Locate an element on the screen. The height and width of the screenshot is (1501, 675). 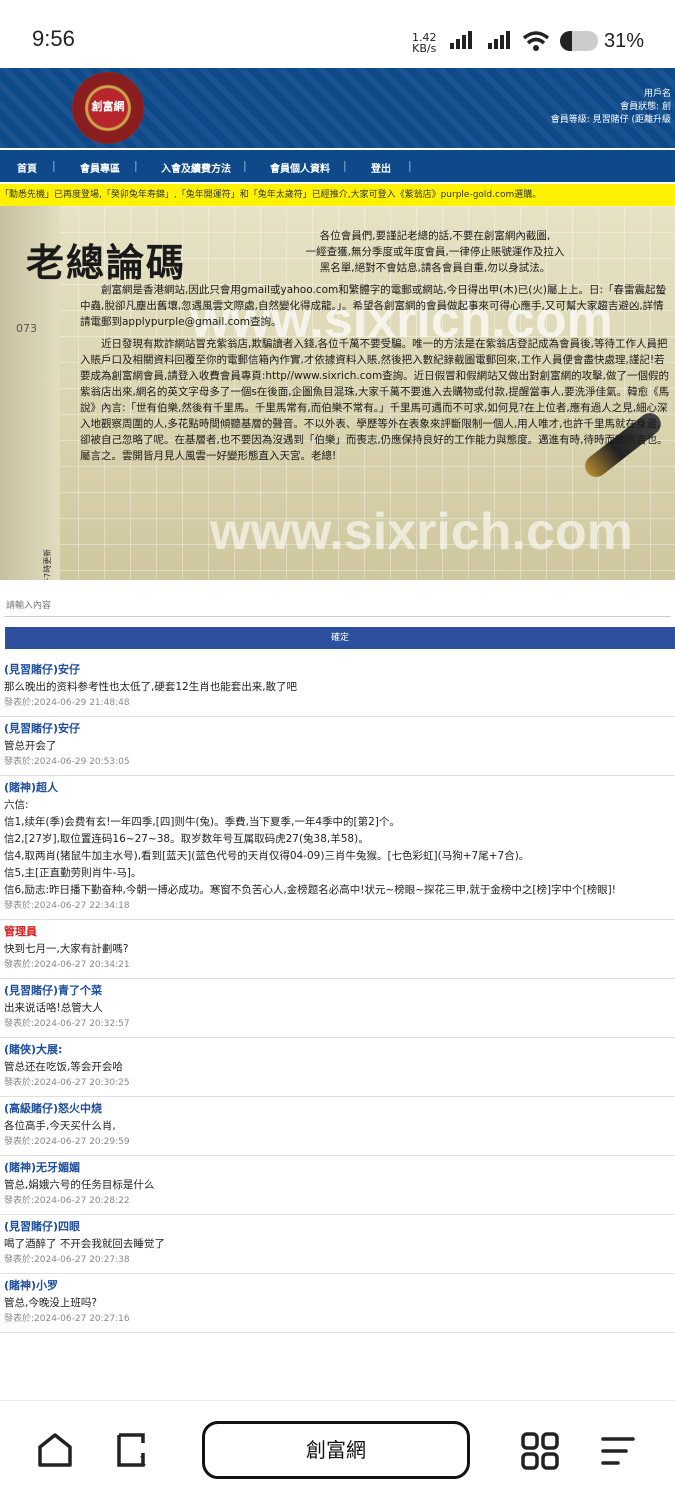
post-author: (高級賭仔)怒火中烧 is located at coordinates (337, 1109).